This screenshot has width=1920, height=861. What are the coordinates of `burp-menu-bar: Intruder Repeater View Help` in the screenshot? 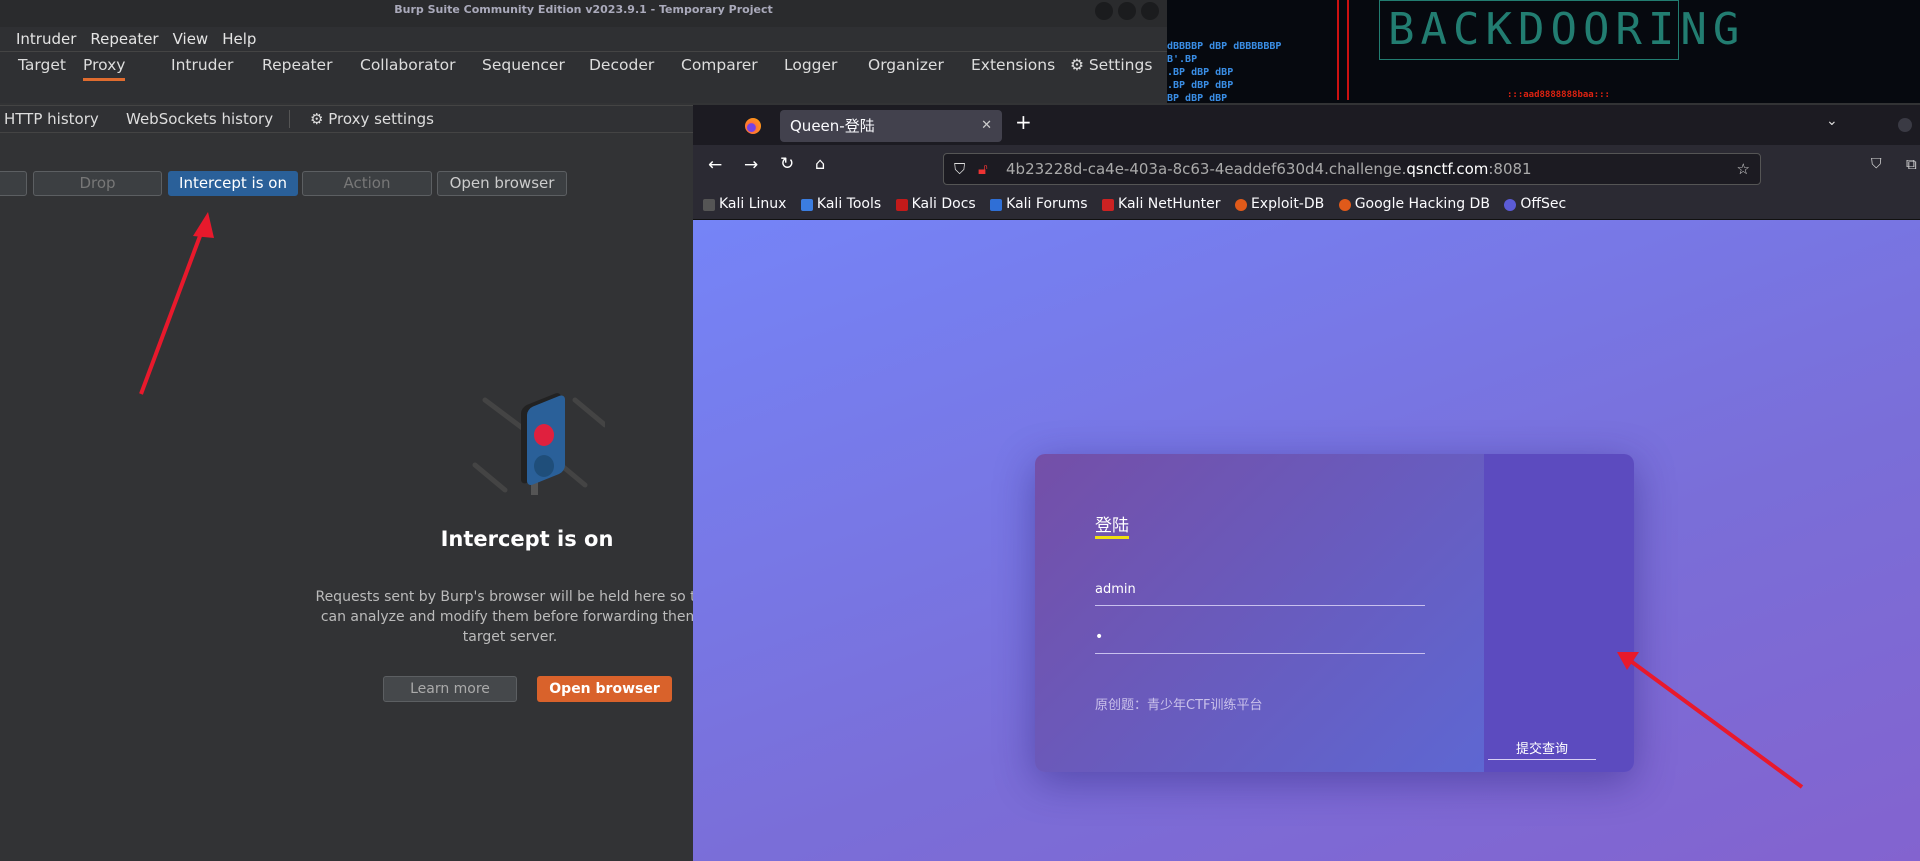 It's located at (583, 39).